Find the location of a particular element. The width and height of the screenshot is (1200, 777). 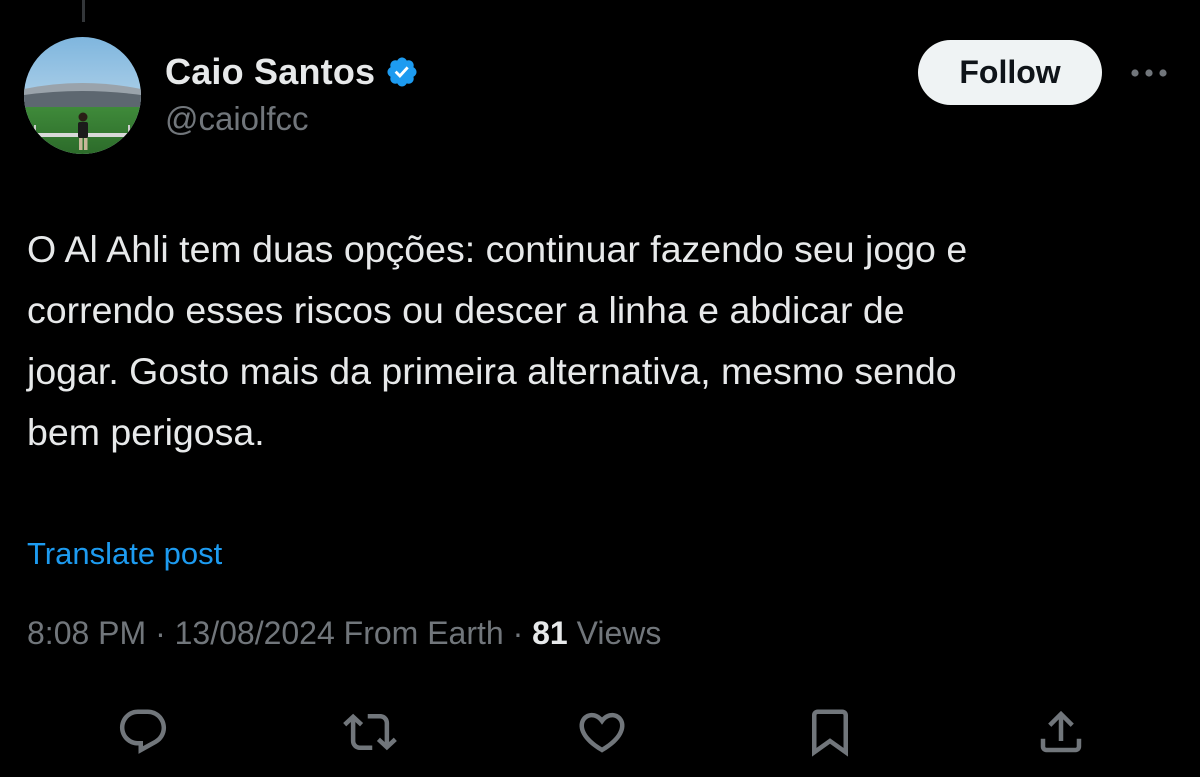

retweet-button is located at coordinates (370, 732).